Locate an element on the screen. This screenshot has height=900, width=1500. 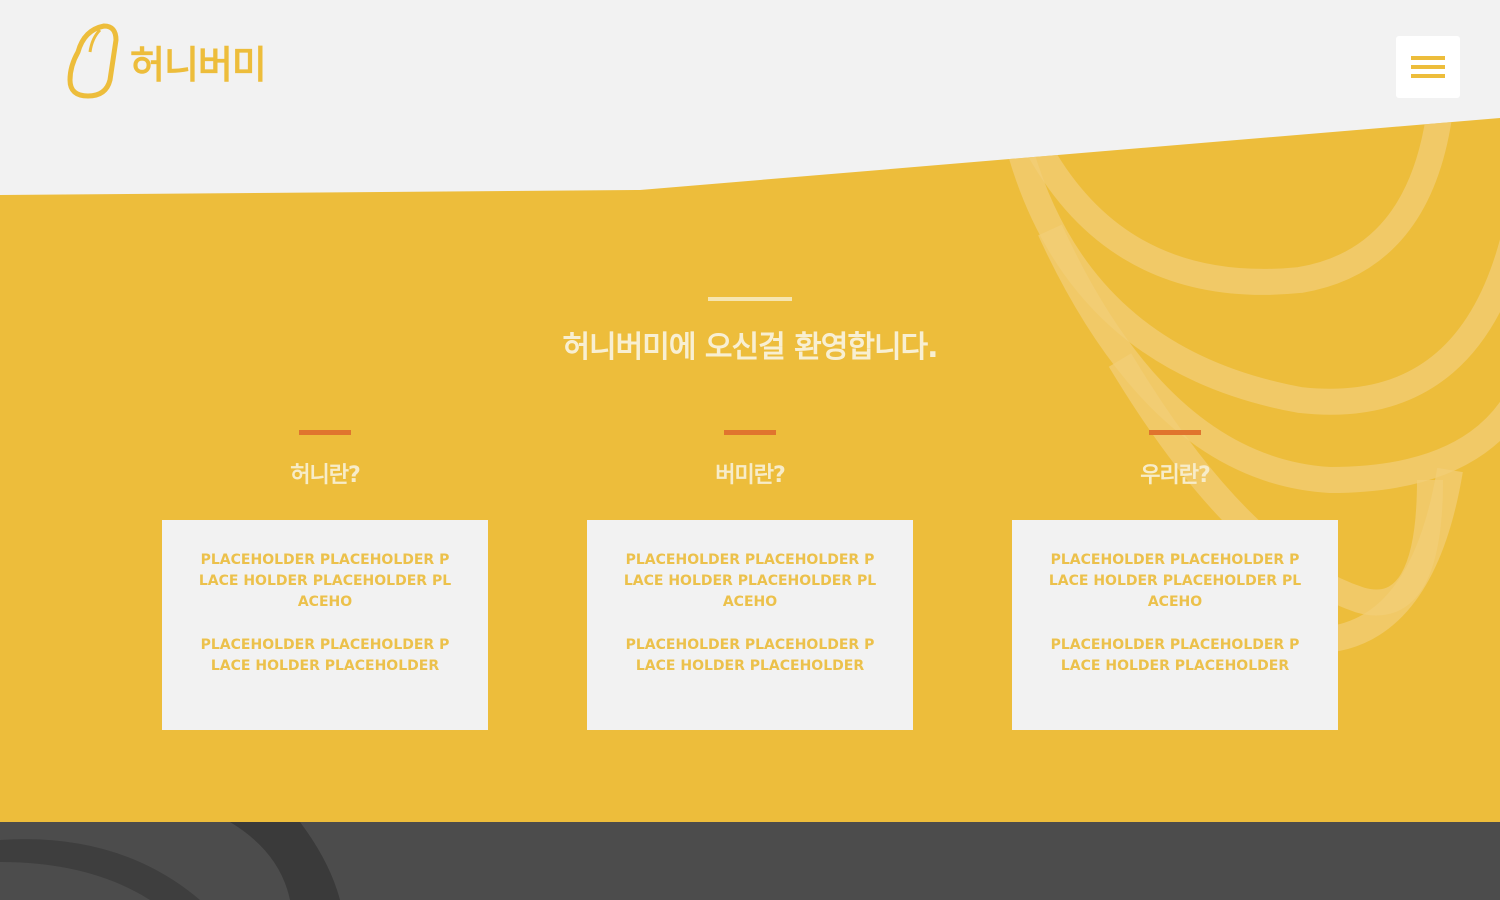
footer-decoration is located at coordinates (170, 861).